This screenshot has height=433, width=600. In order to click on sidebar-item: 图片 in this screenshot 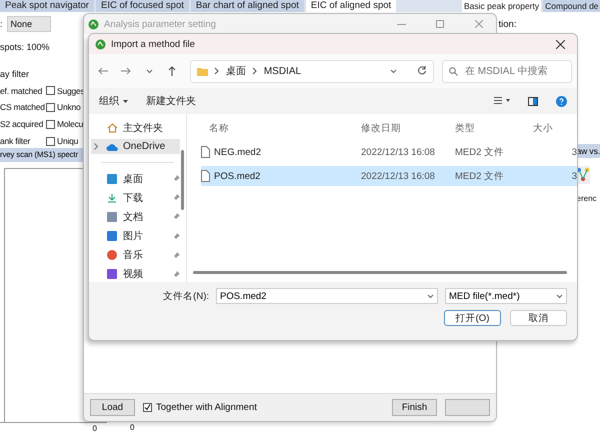, I will do `click(135, 236)`.